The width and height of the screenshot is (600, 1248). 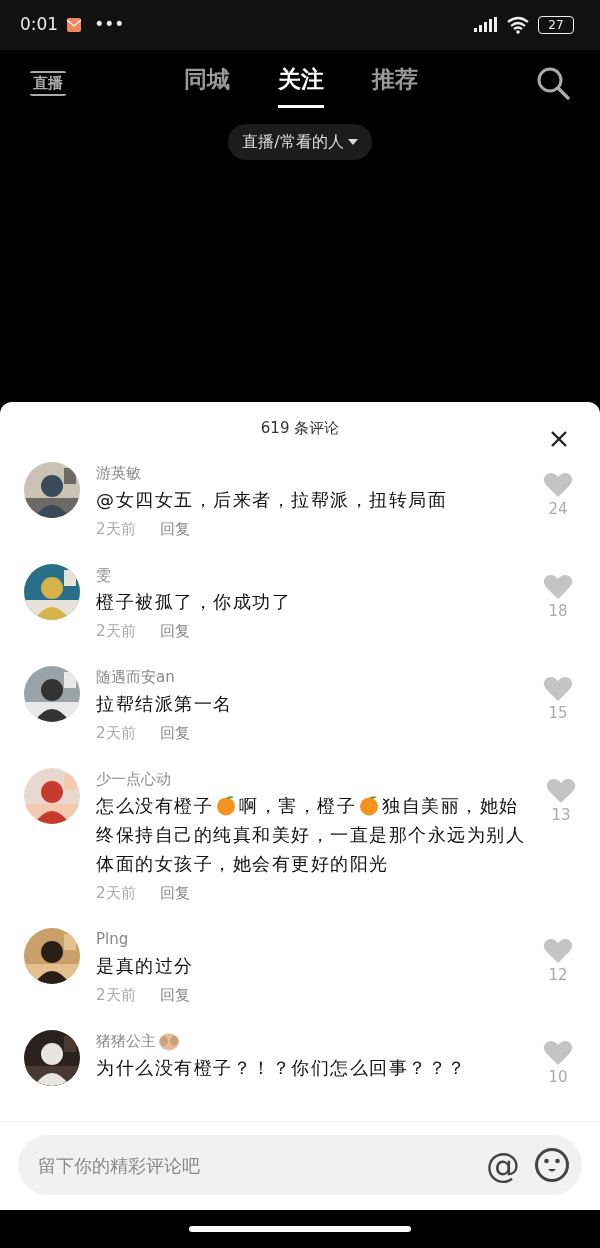 I want to click on like-count: 24, so click(x=558, y=509).